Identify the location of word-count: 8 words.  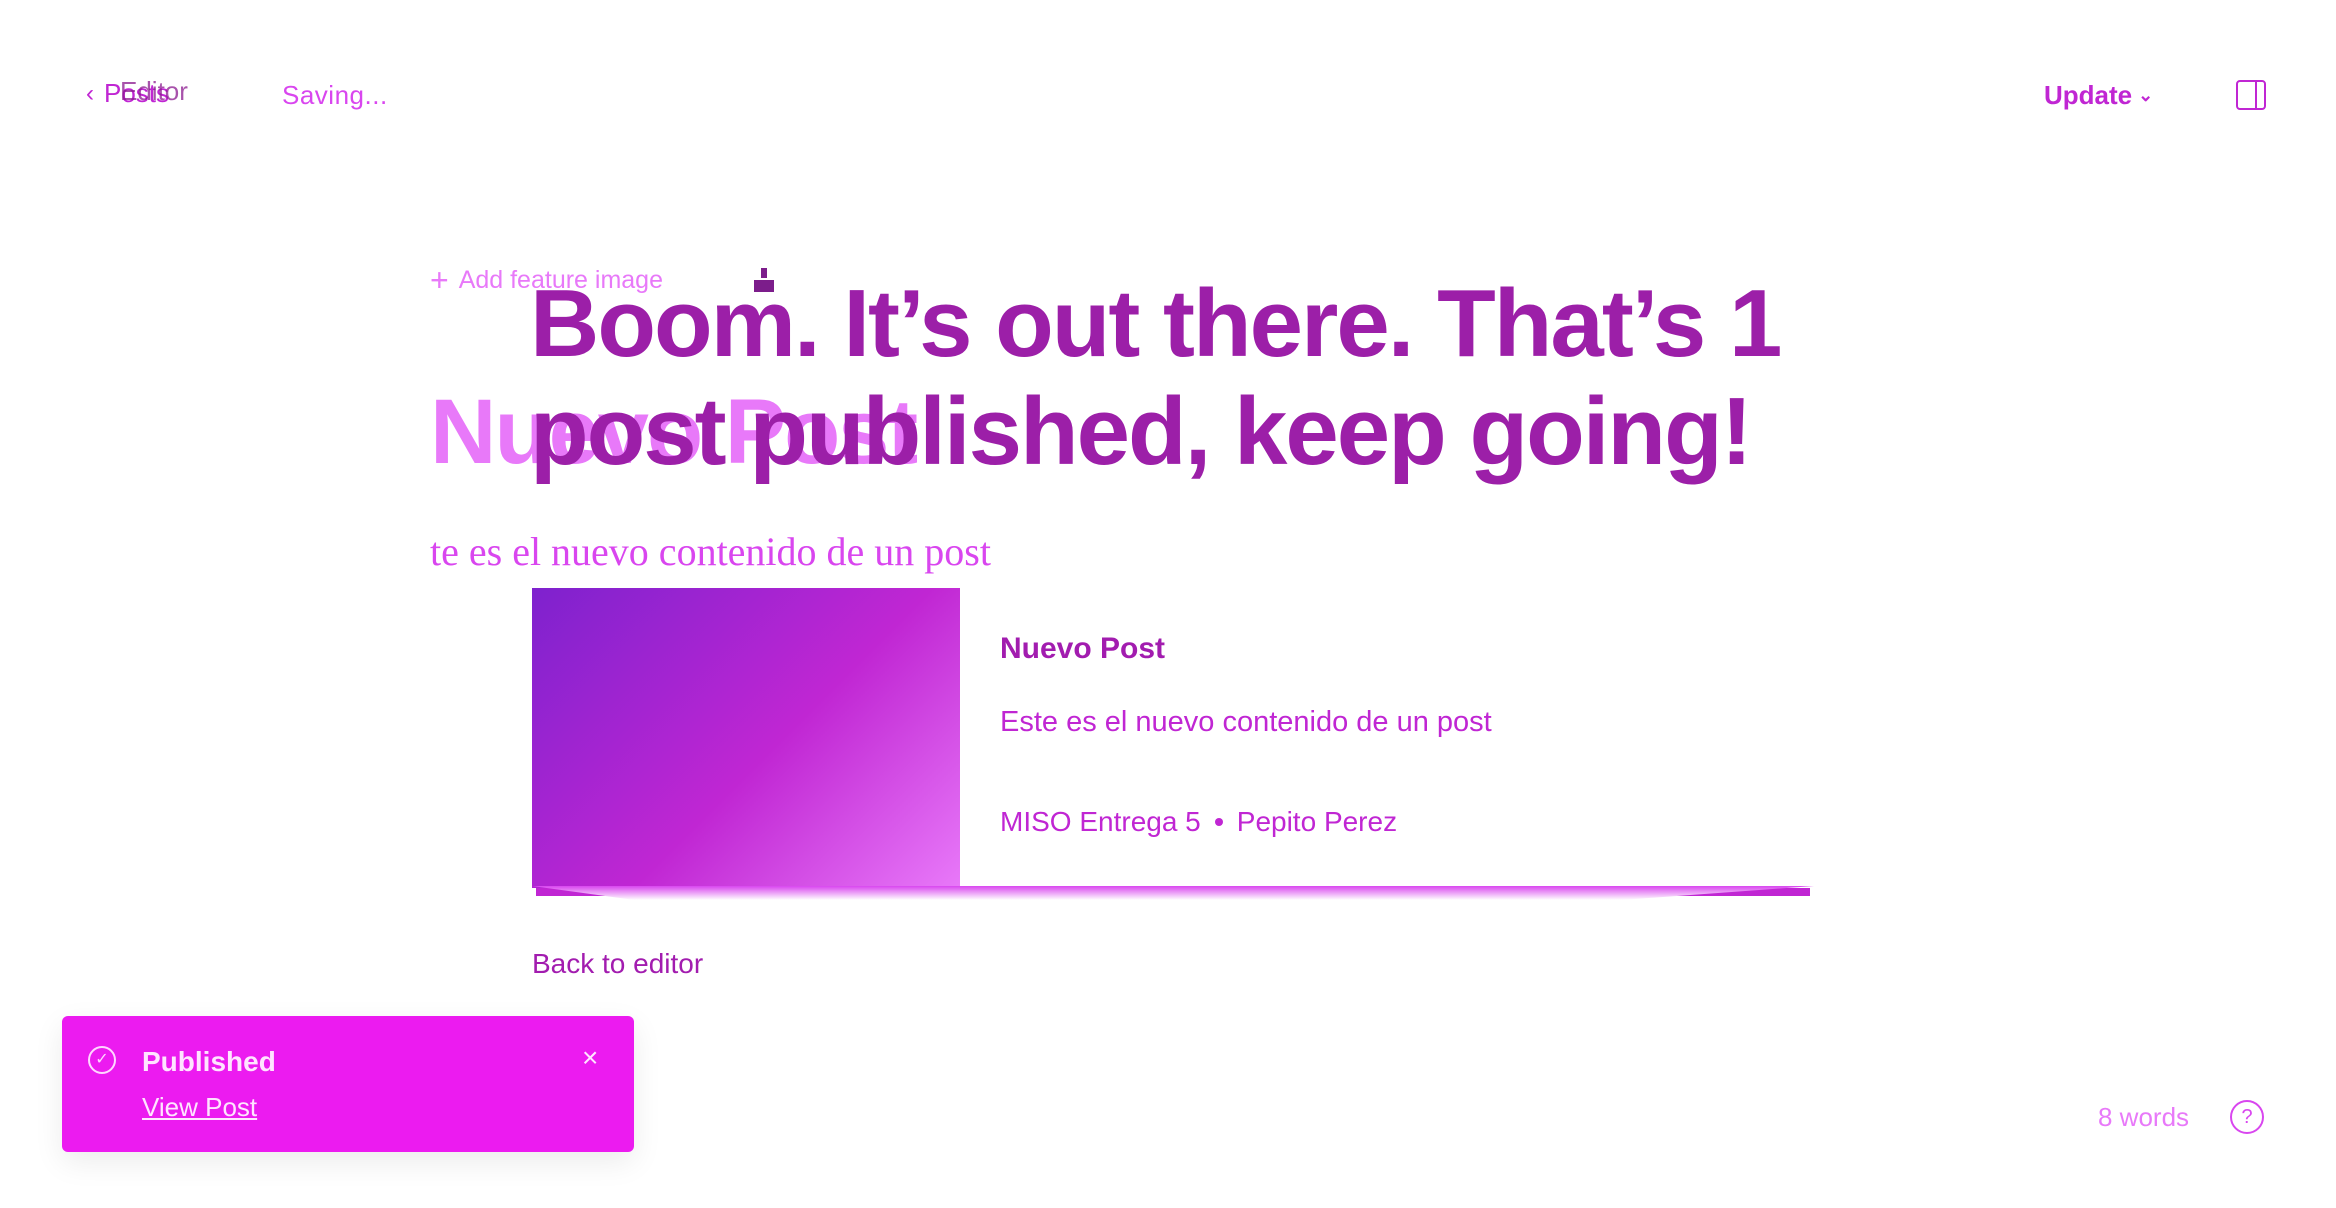
(2144, 1117).